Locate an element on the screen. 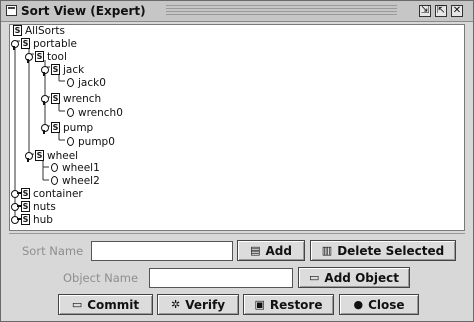 This screenshot has width=474, height=322. add-button-label: Add is located at coordinates (278, 250).